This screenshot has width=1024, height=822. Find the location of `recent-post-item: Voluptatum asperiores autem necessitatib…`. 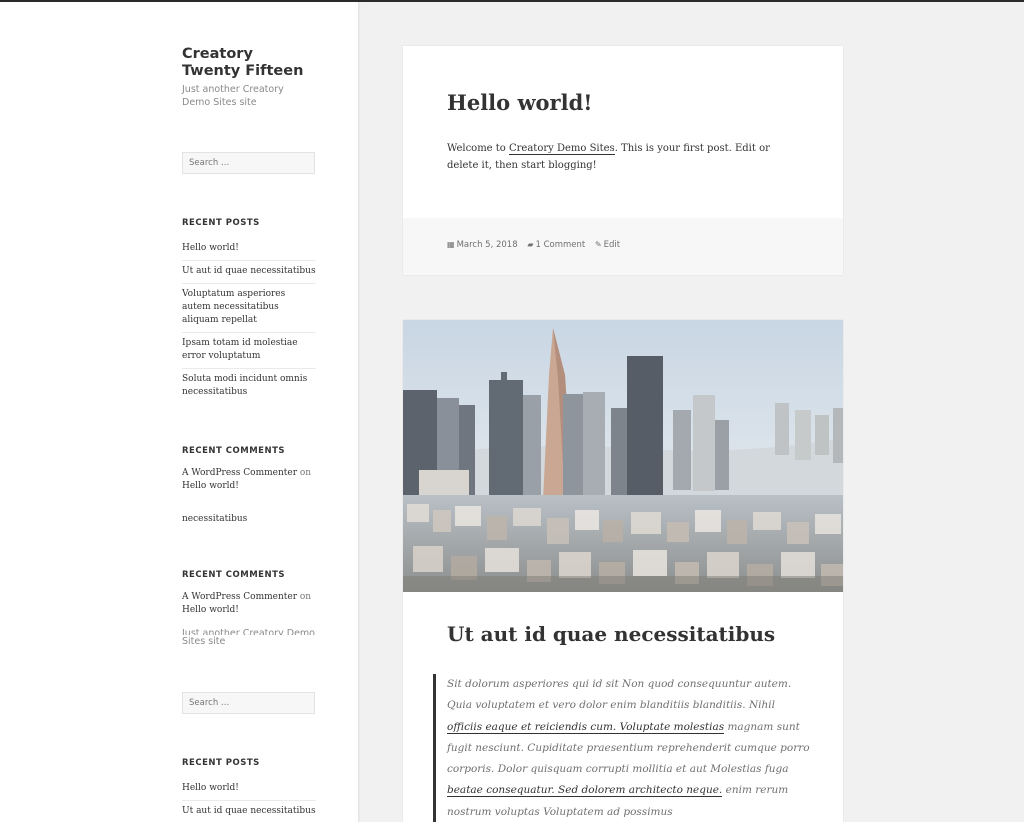

recent-post-item: Voluptatum asperiores autem necessitatib… is located at coordinates (249, 308).